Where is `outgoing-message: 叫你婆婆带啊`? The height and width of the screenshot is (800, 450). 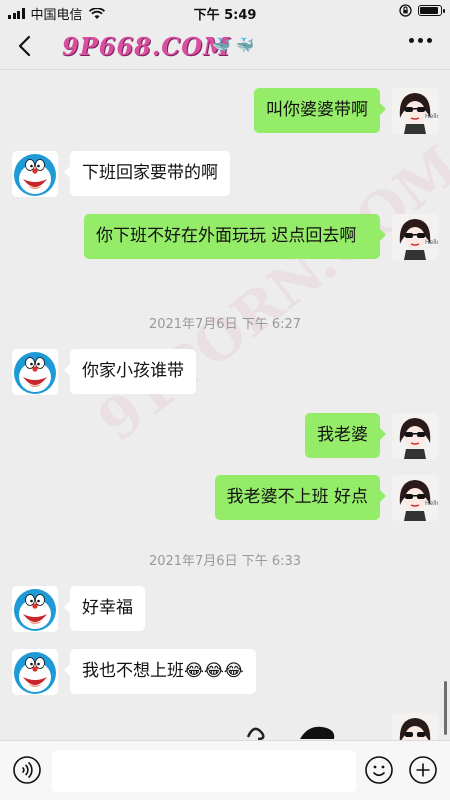
outgoing-message: 叫你婆婆带啊 is located at coordinates (320, 110).